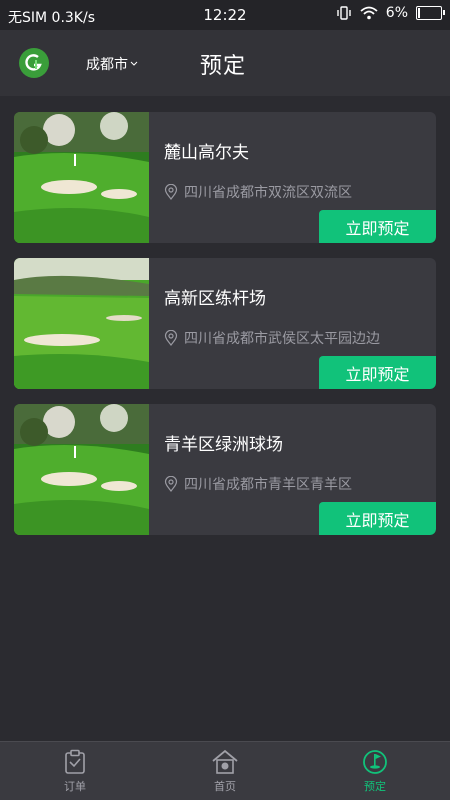 The width and height of the screenshot is (450, 800). Describe the element at coordinates (223, 66) in the screenshot. I see `page-title: 预定` at that location.